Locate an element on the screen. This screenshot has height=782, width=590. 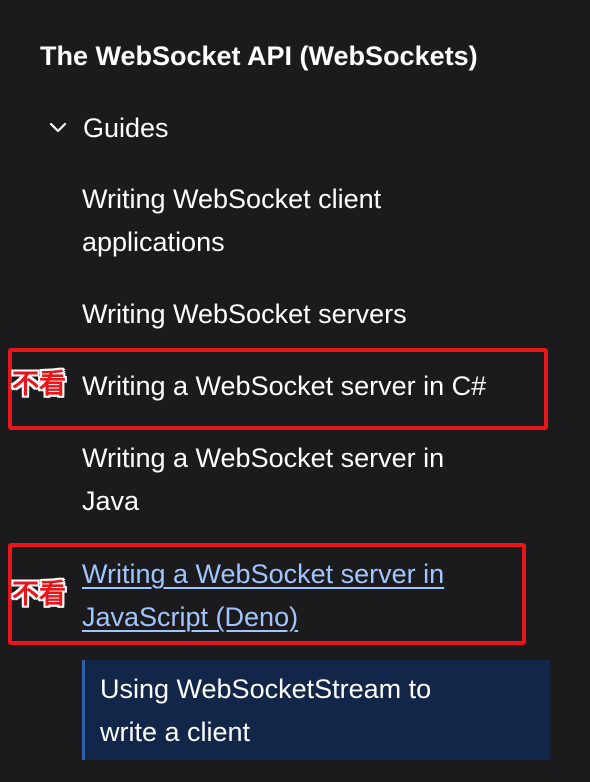
section-title: The WebSocket API (WebSockets) is located at coordinates (259, 56).